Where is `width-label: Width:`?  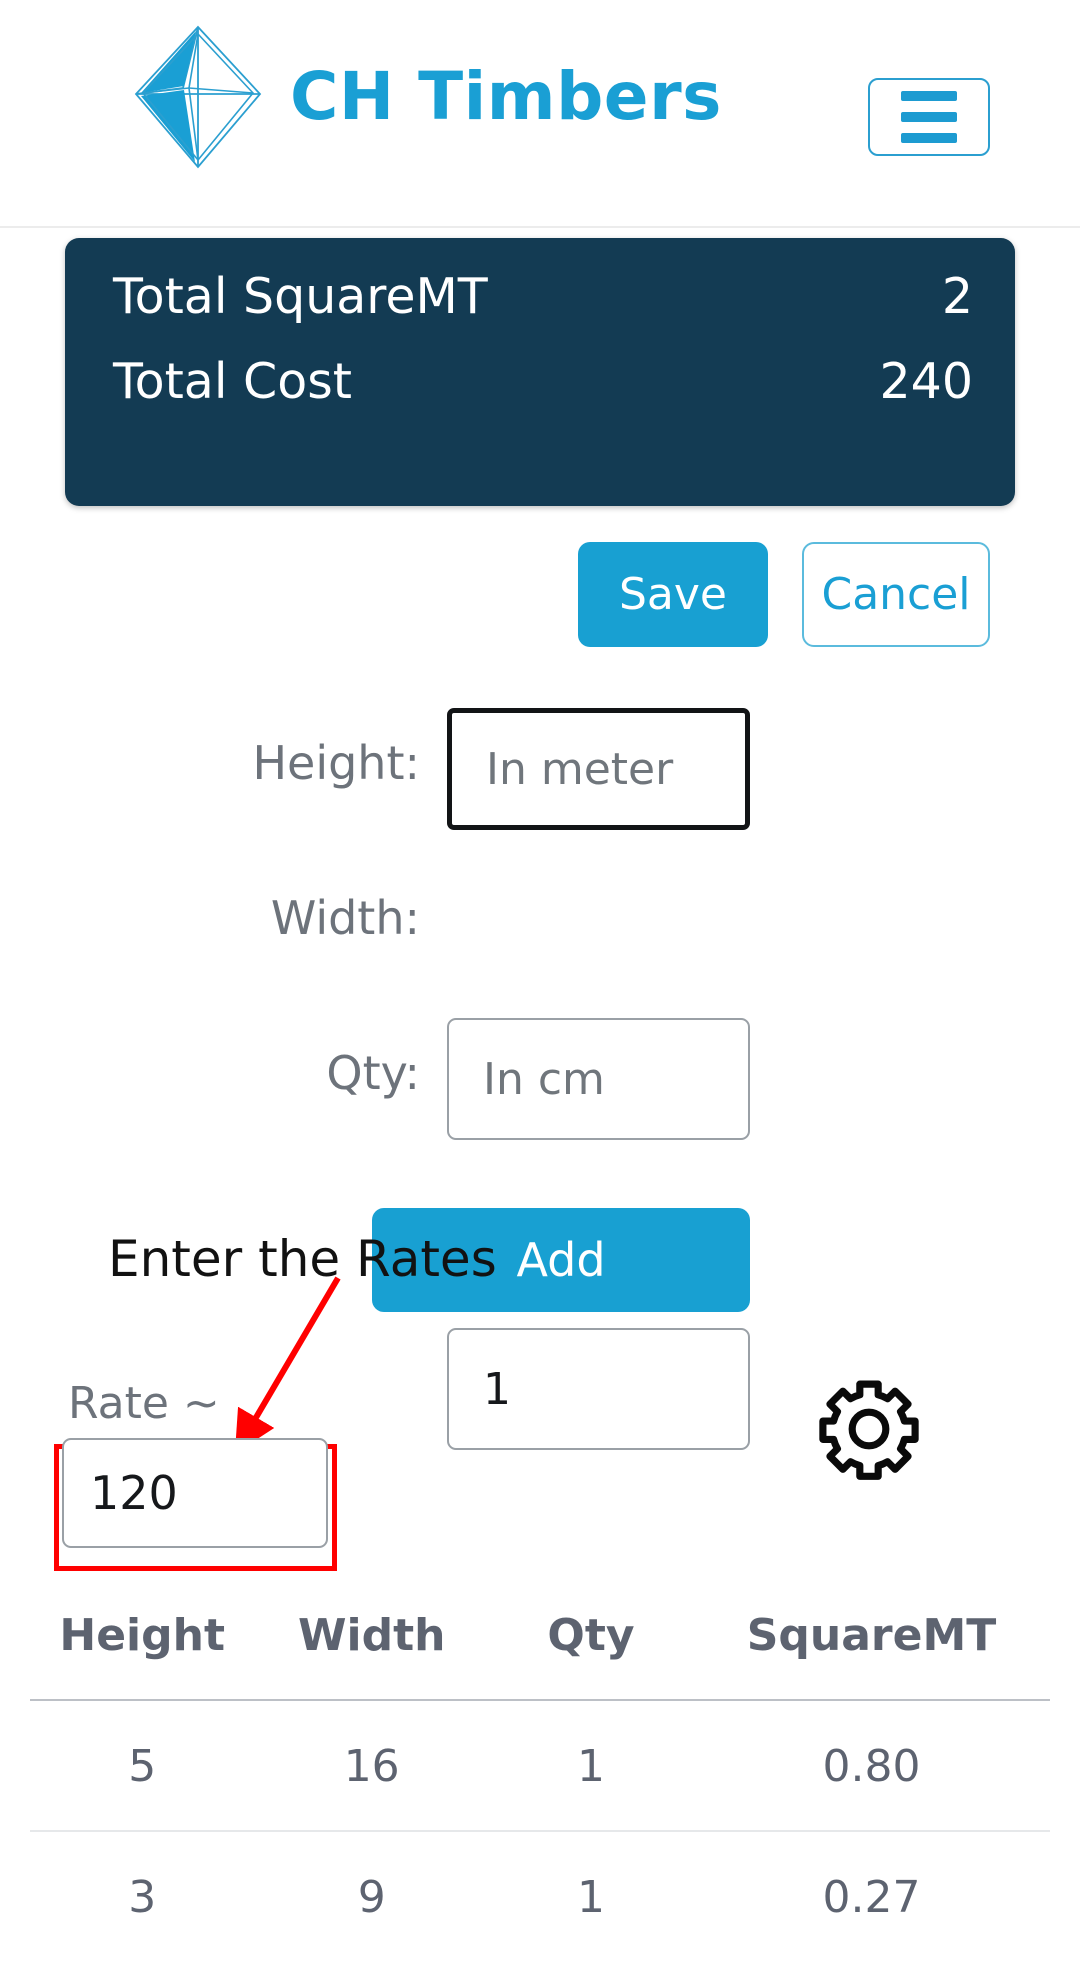 width-label: Width: is located at coordinates (345, 918).